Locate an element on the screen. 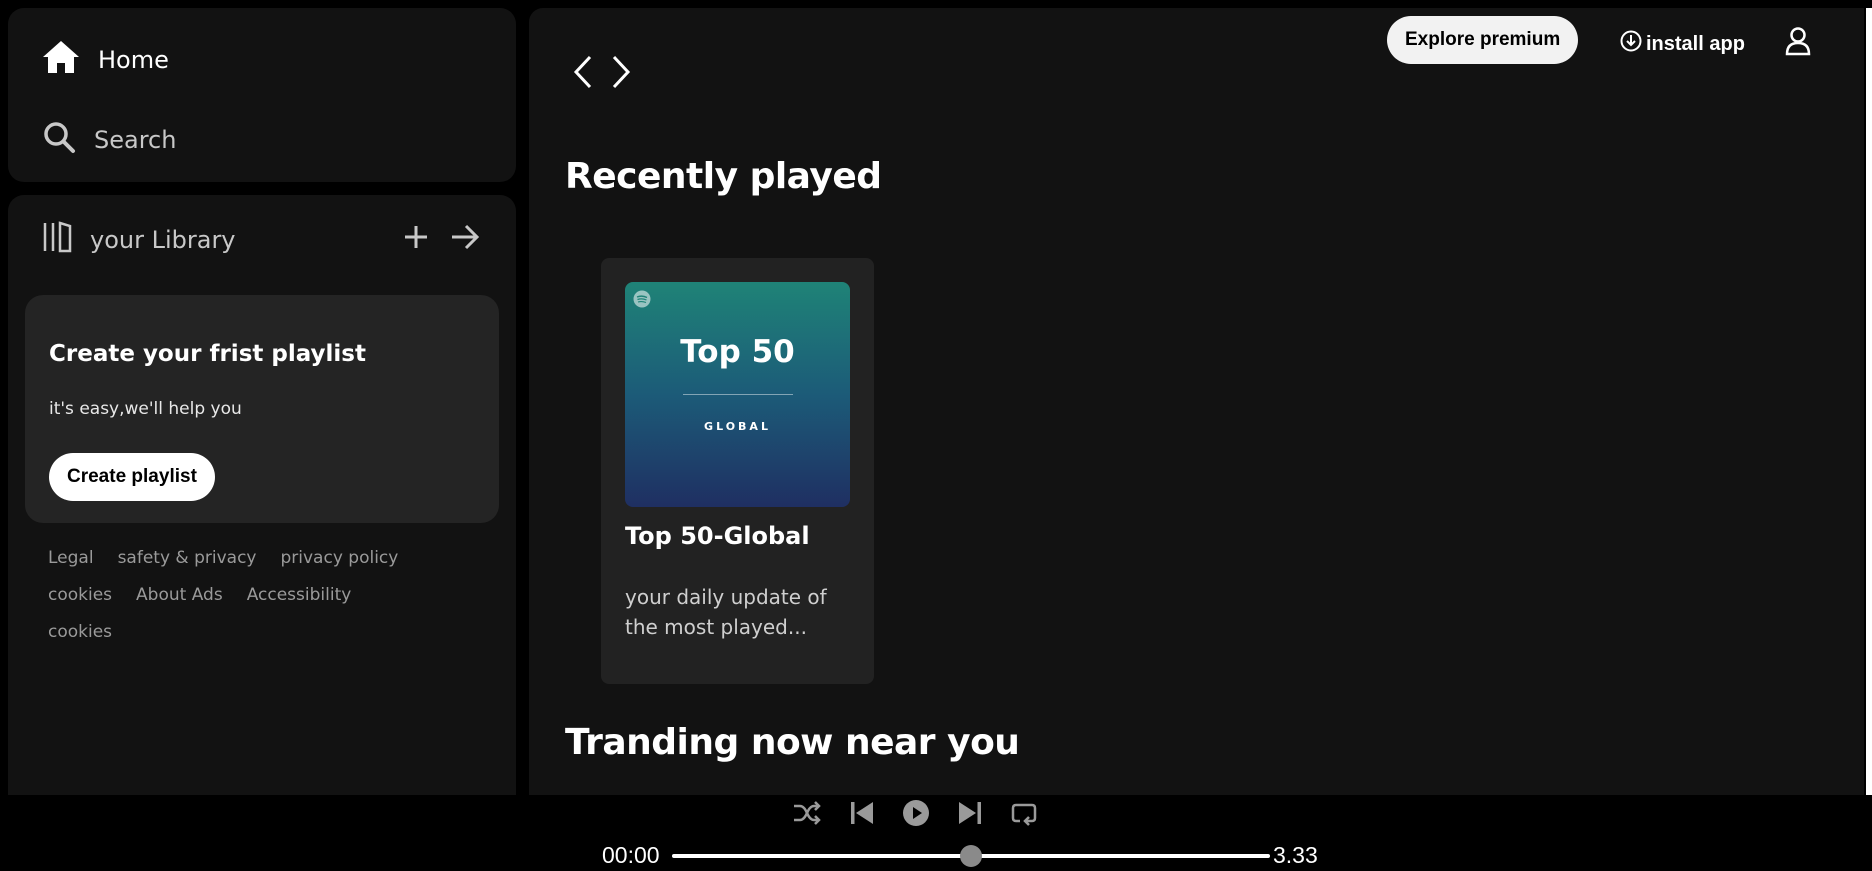 The image size is (1872, 871). playback-controls is located at coordinates (915, 815).